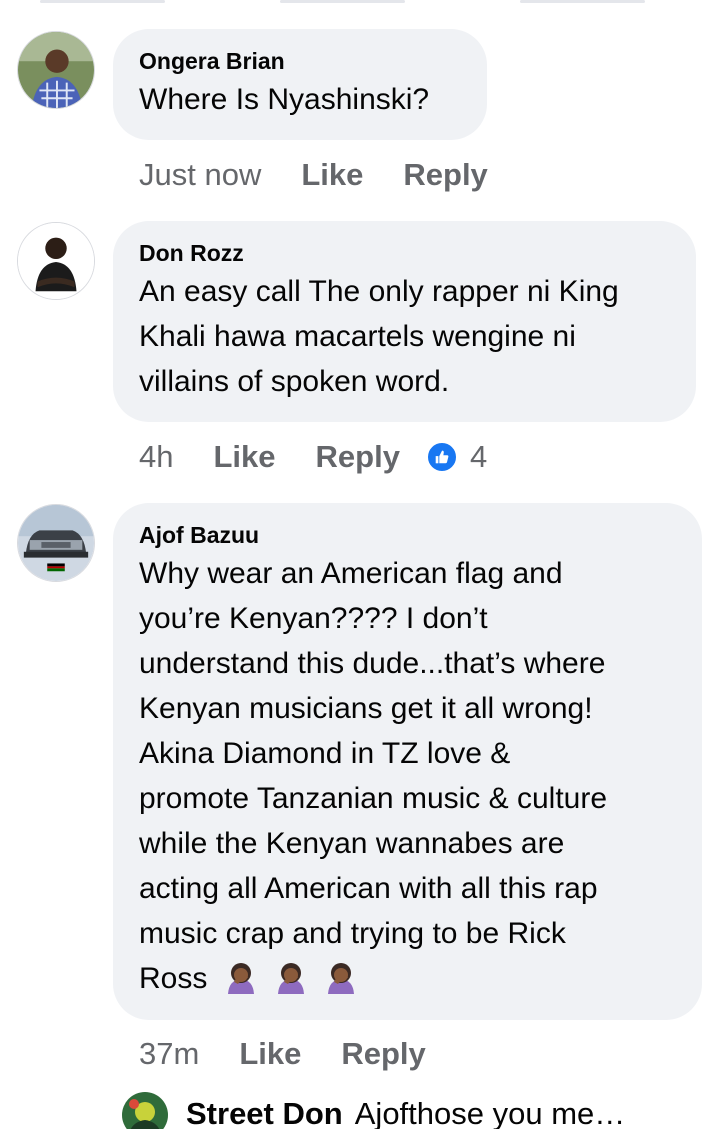  I want to click on comment-text-line: villains of spoken word., so click(294, 381).